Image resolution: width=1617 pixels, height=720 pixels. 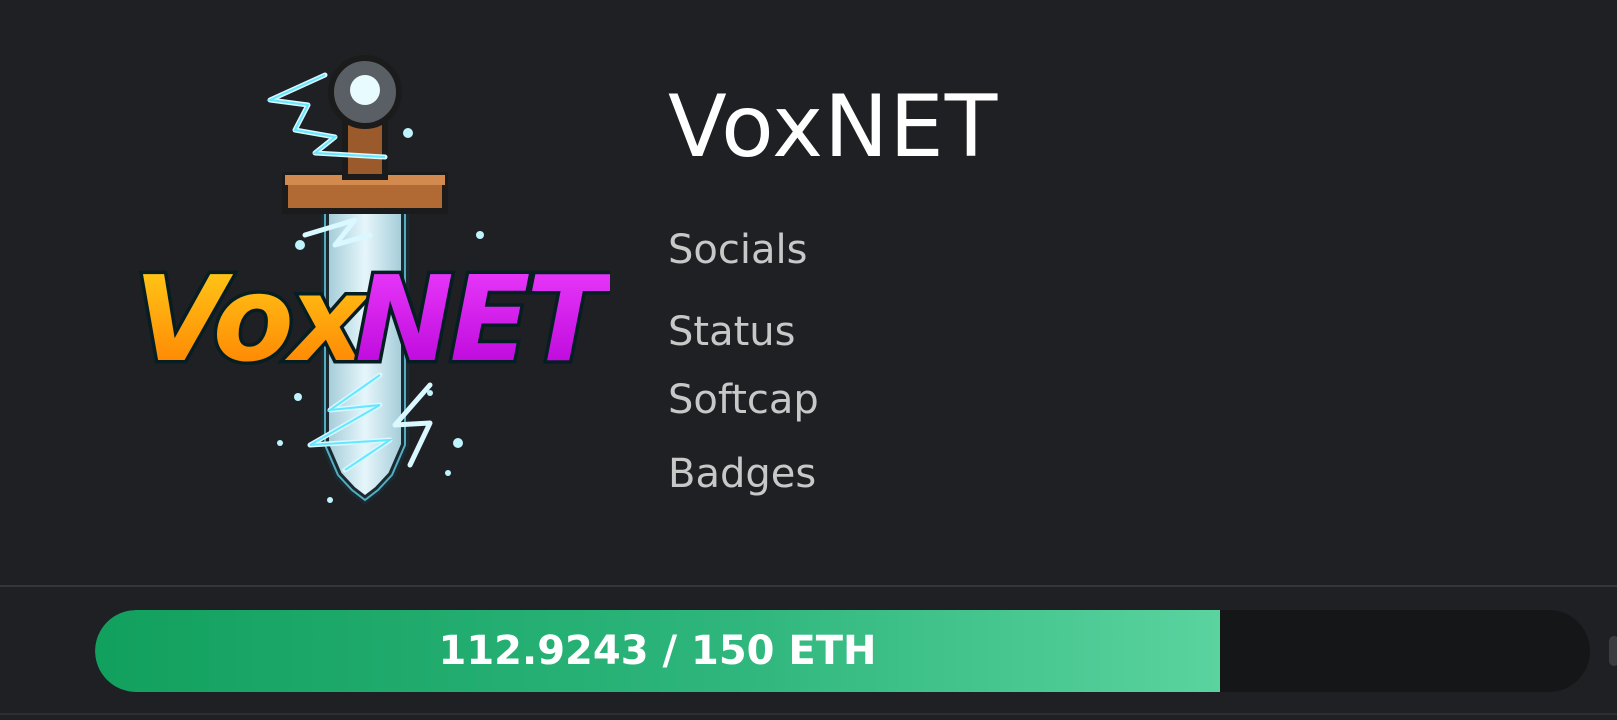 I want to click on bottom-divider, so click(x=808, y=714).